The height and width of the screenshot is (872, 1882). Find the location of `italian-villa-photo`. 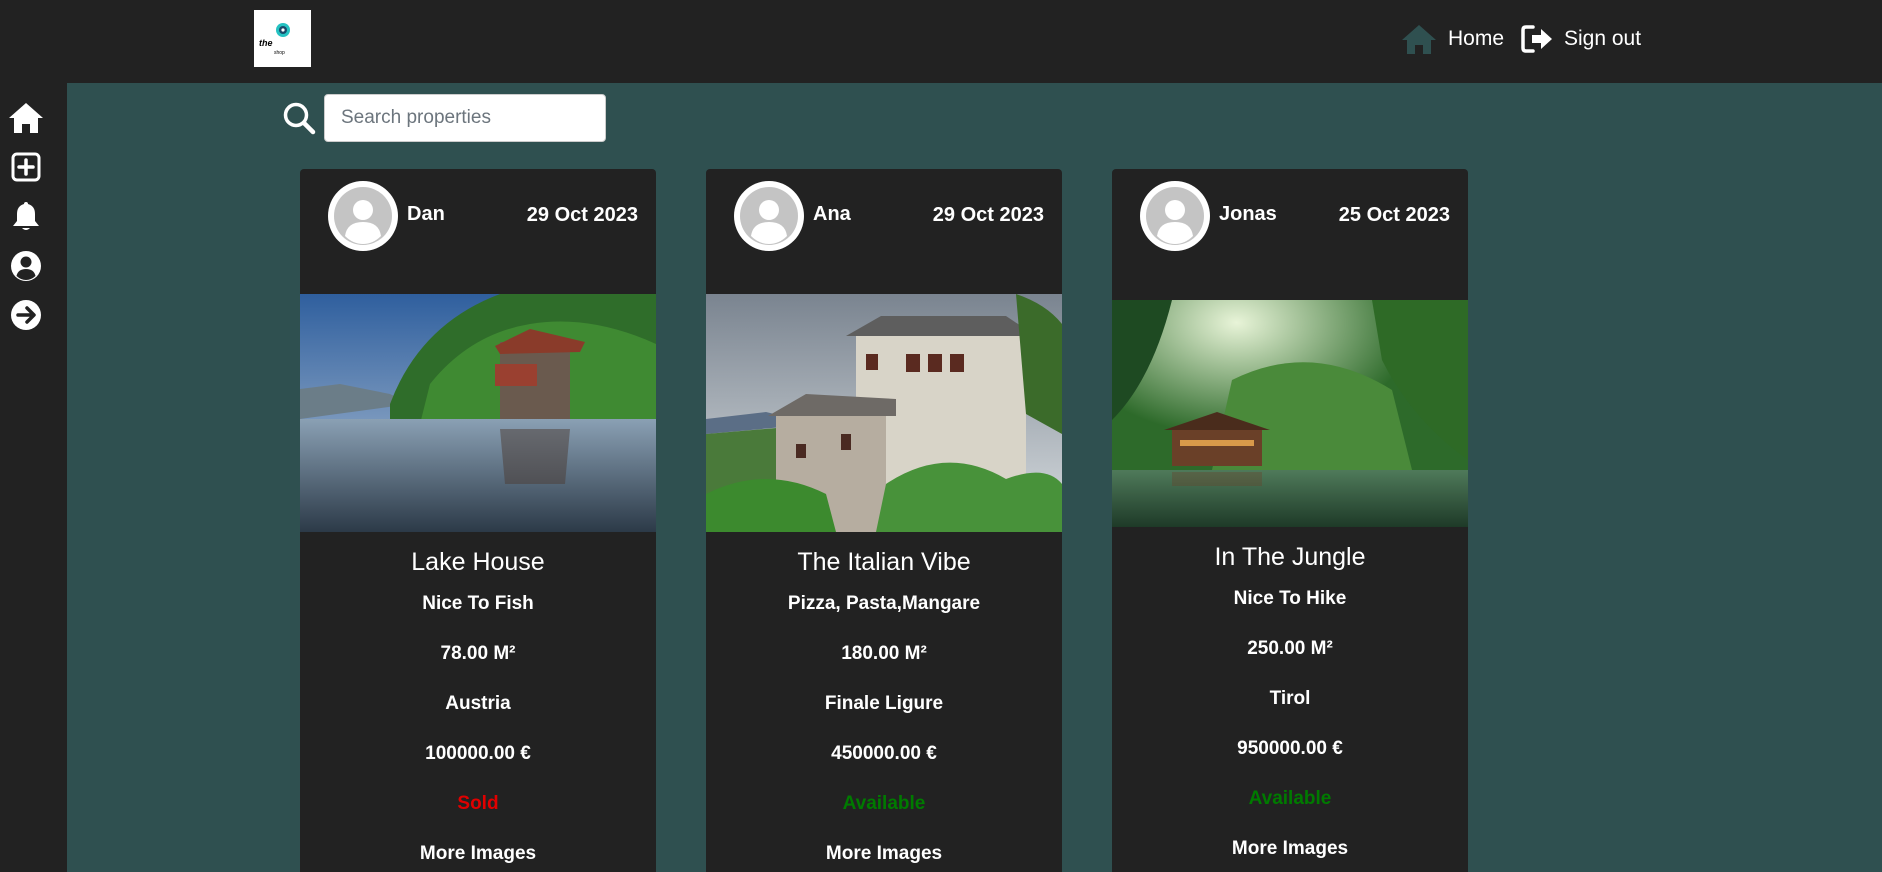

italian-villa-photo is located at coordinates (884, 413).